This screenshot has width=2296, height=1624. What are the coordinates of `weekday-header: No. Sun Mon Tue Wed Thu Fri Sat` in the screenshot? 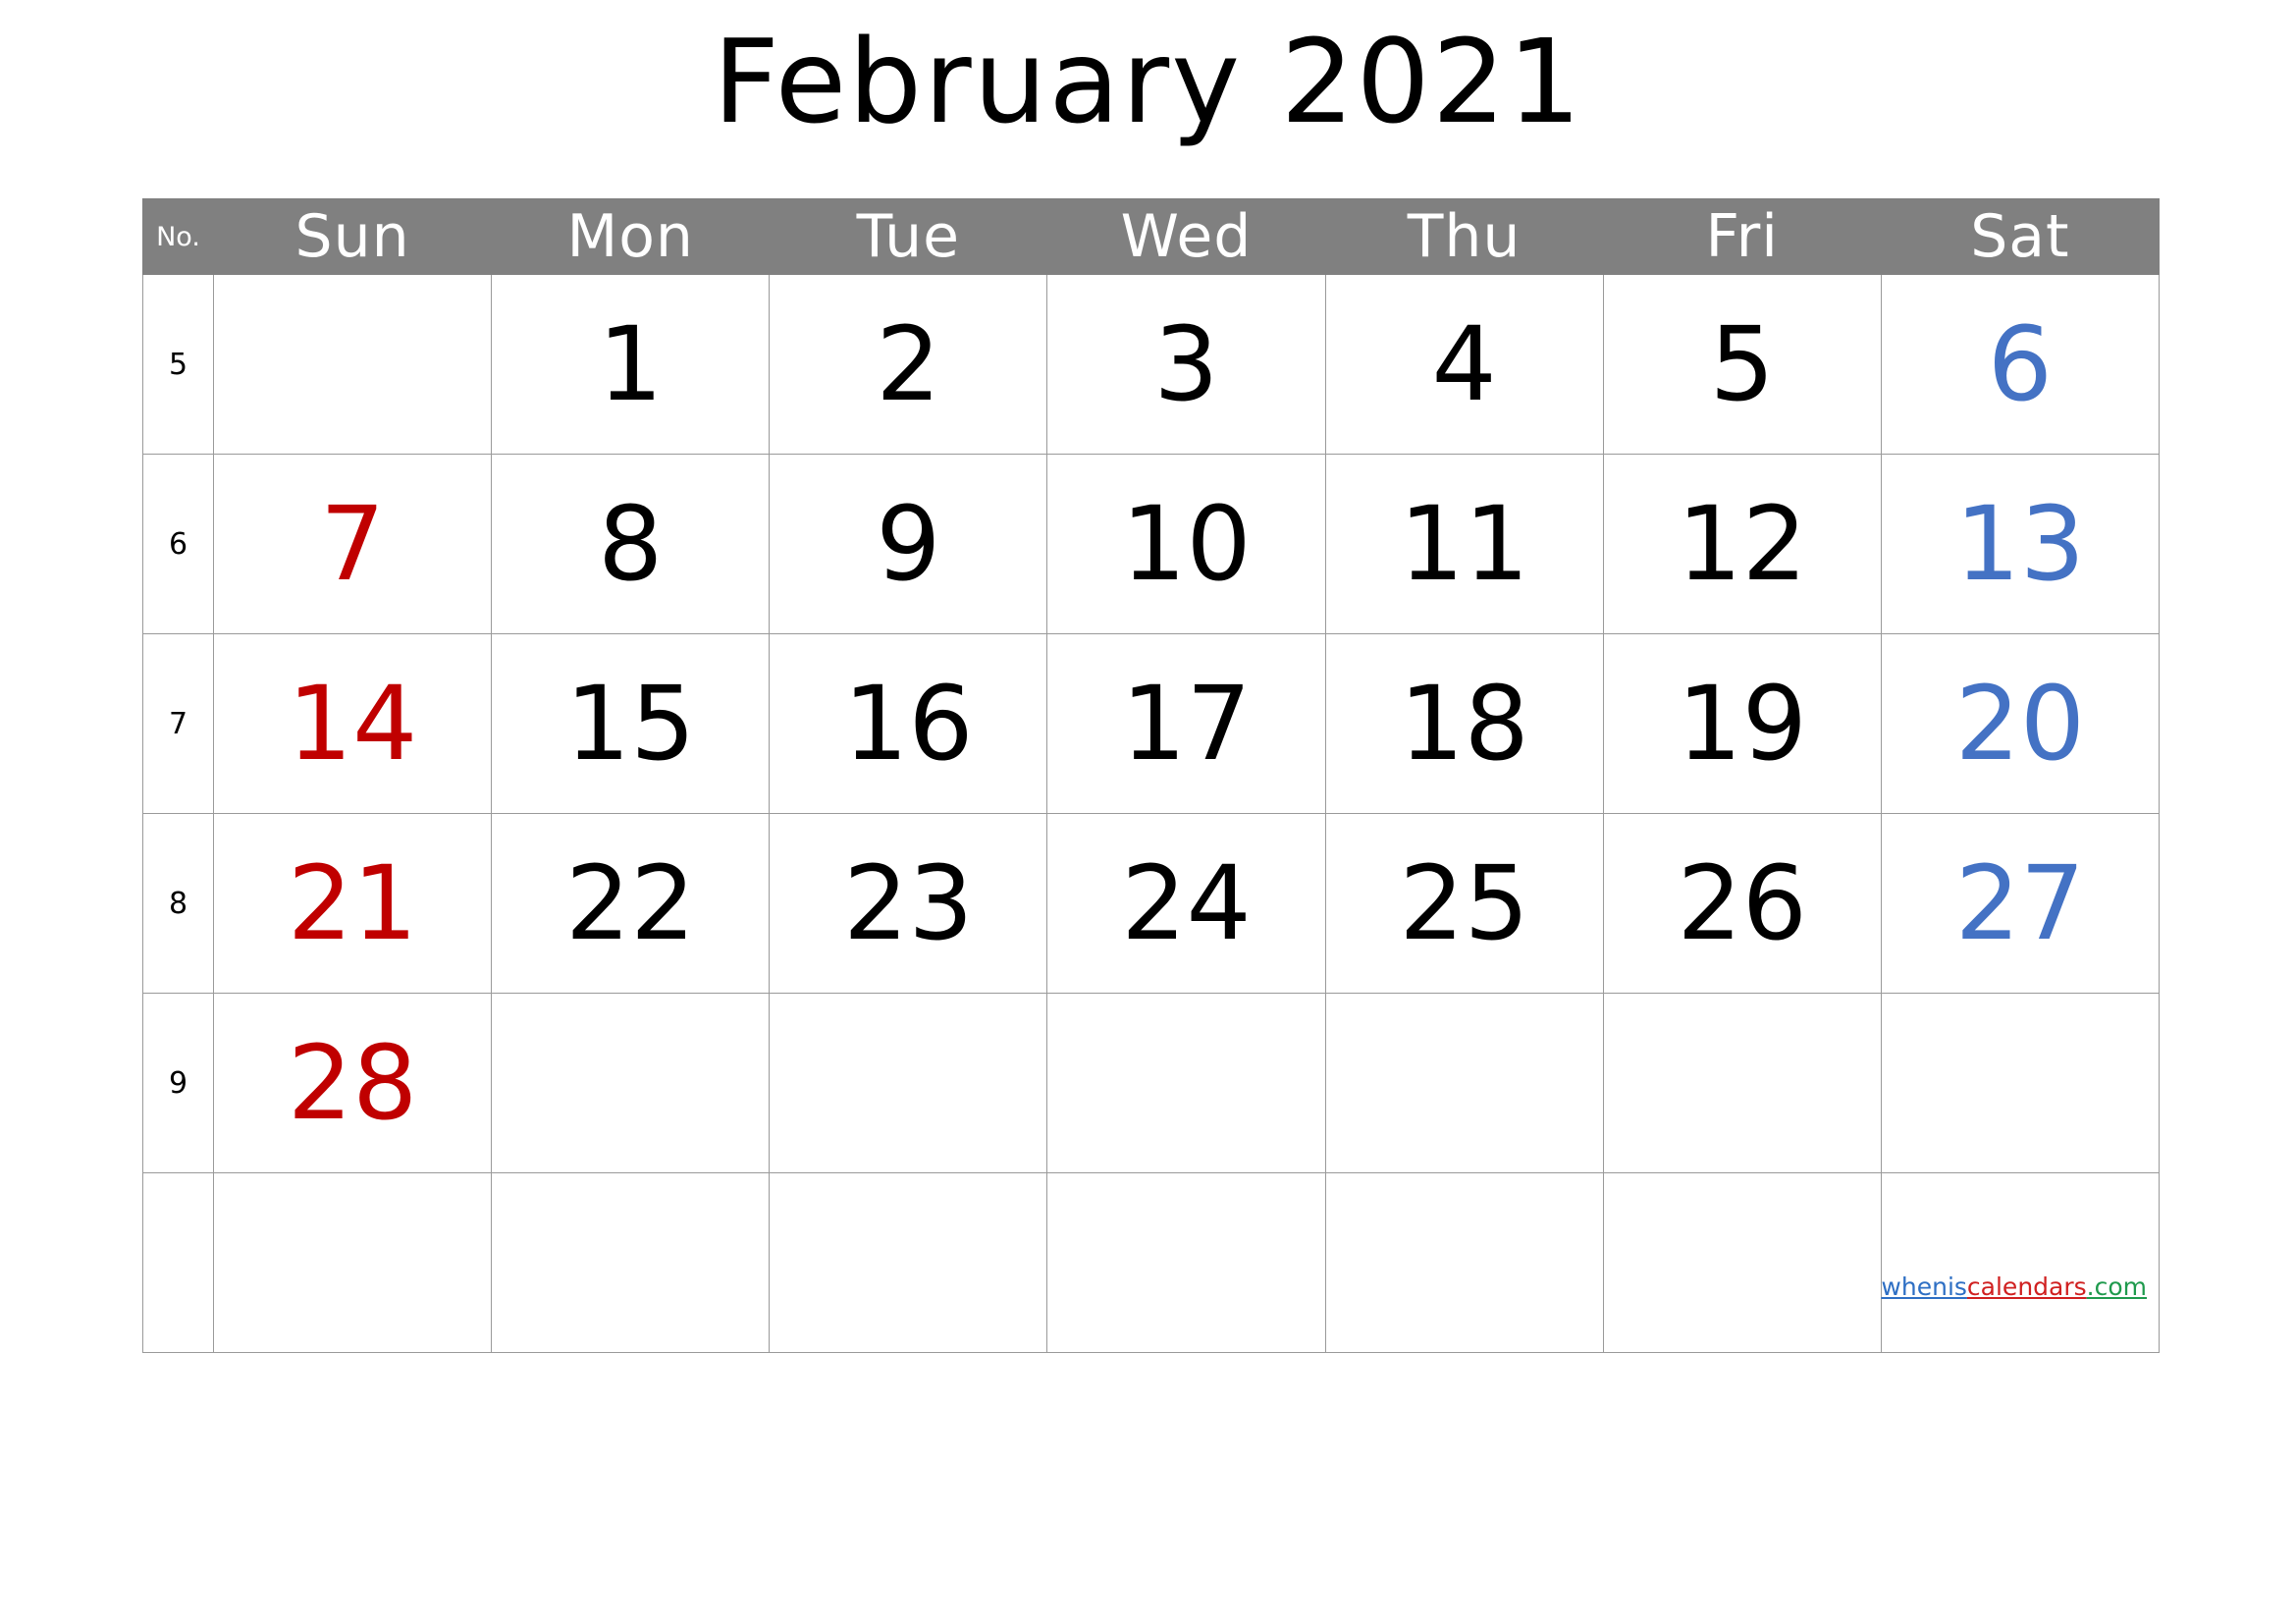 It's located at (1151, 236).